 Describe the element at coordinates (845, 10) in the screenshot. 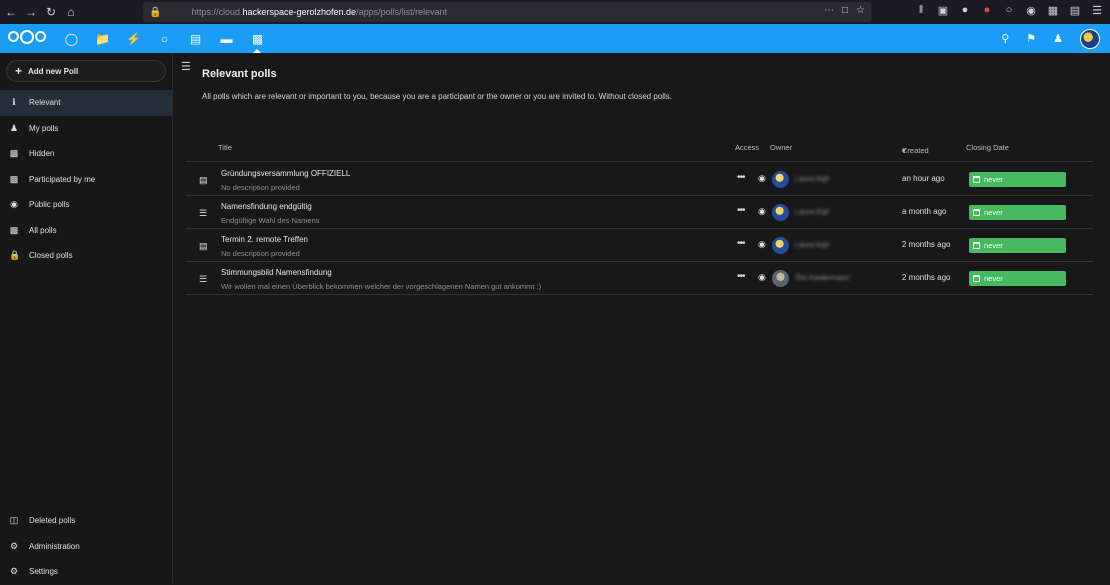

I see `pocket-icon: □` at that location.